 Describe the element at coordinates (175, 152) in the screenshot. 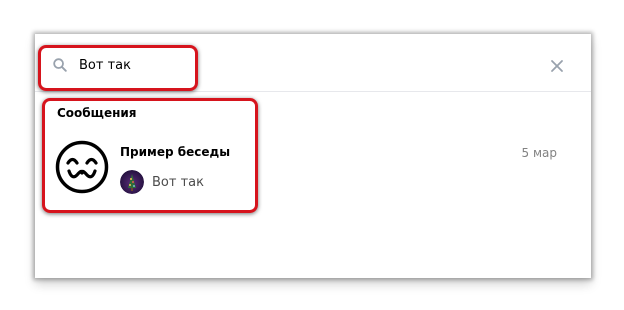

I see `conversation-name: Пример беседы` at that location.